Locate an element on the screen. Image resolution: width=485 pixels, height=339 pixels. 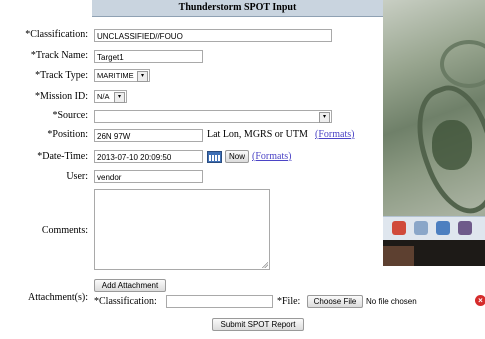
now-button: Now is located at coordinates (237, 156).